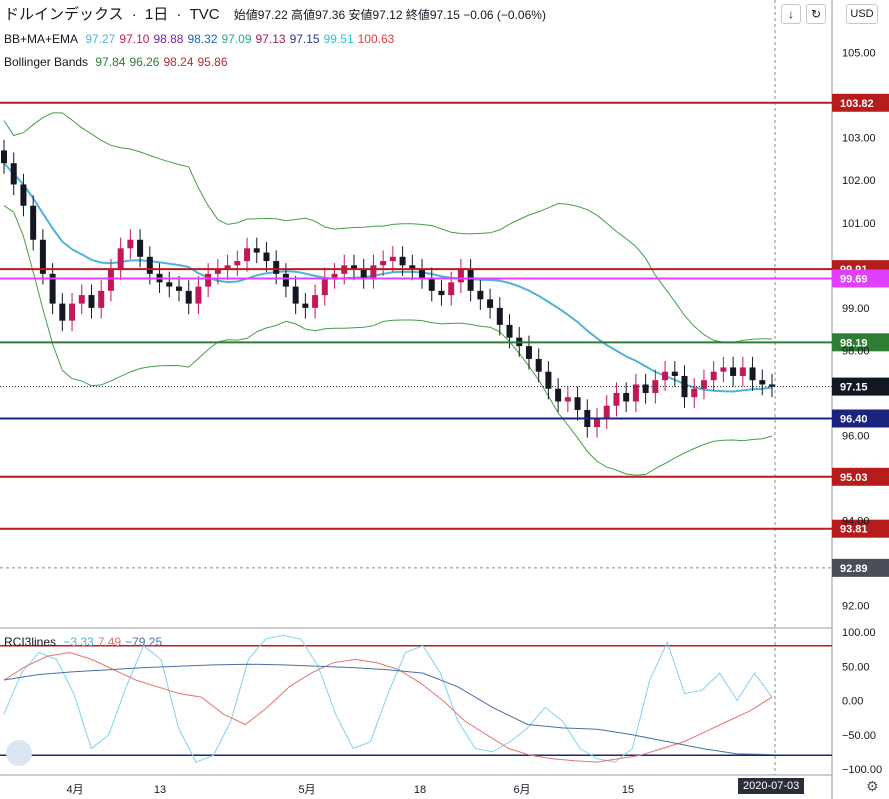 This screenshot has height=799, width=889. I want to click on rci-tick-label: 0.00, so click(852, 702).